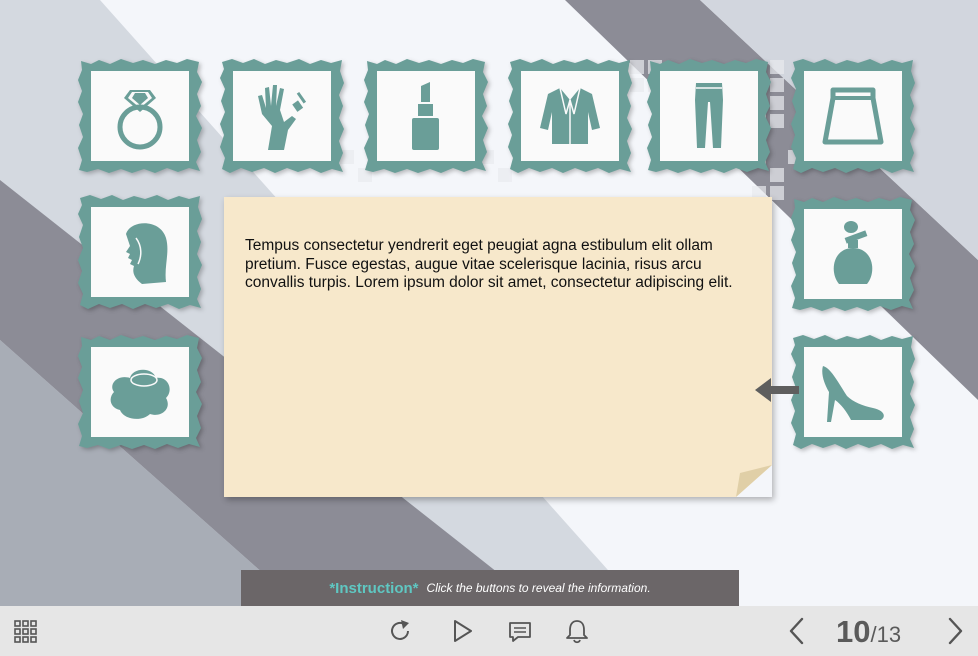 The width and height of the screenshot is (978, 656). Describe the element at coordinates (853, 631) in the screenshot. I see `page-current: 10` at that location.